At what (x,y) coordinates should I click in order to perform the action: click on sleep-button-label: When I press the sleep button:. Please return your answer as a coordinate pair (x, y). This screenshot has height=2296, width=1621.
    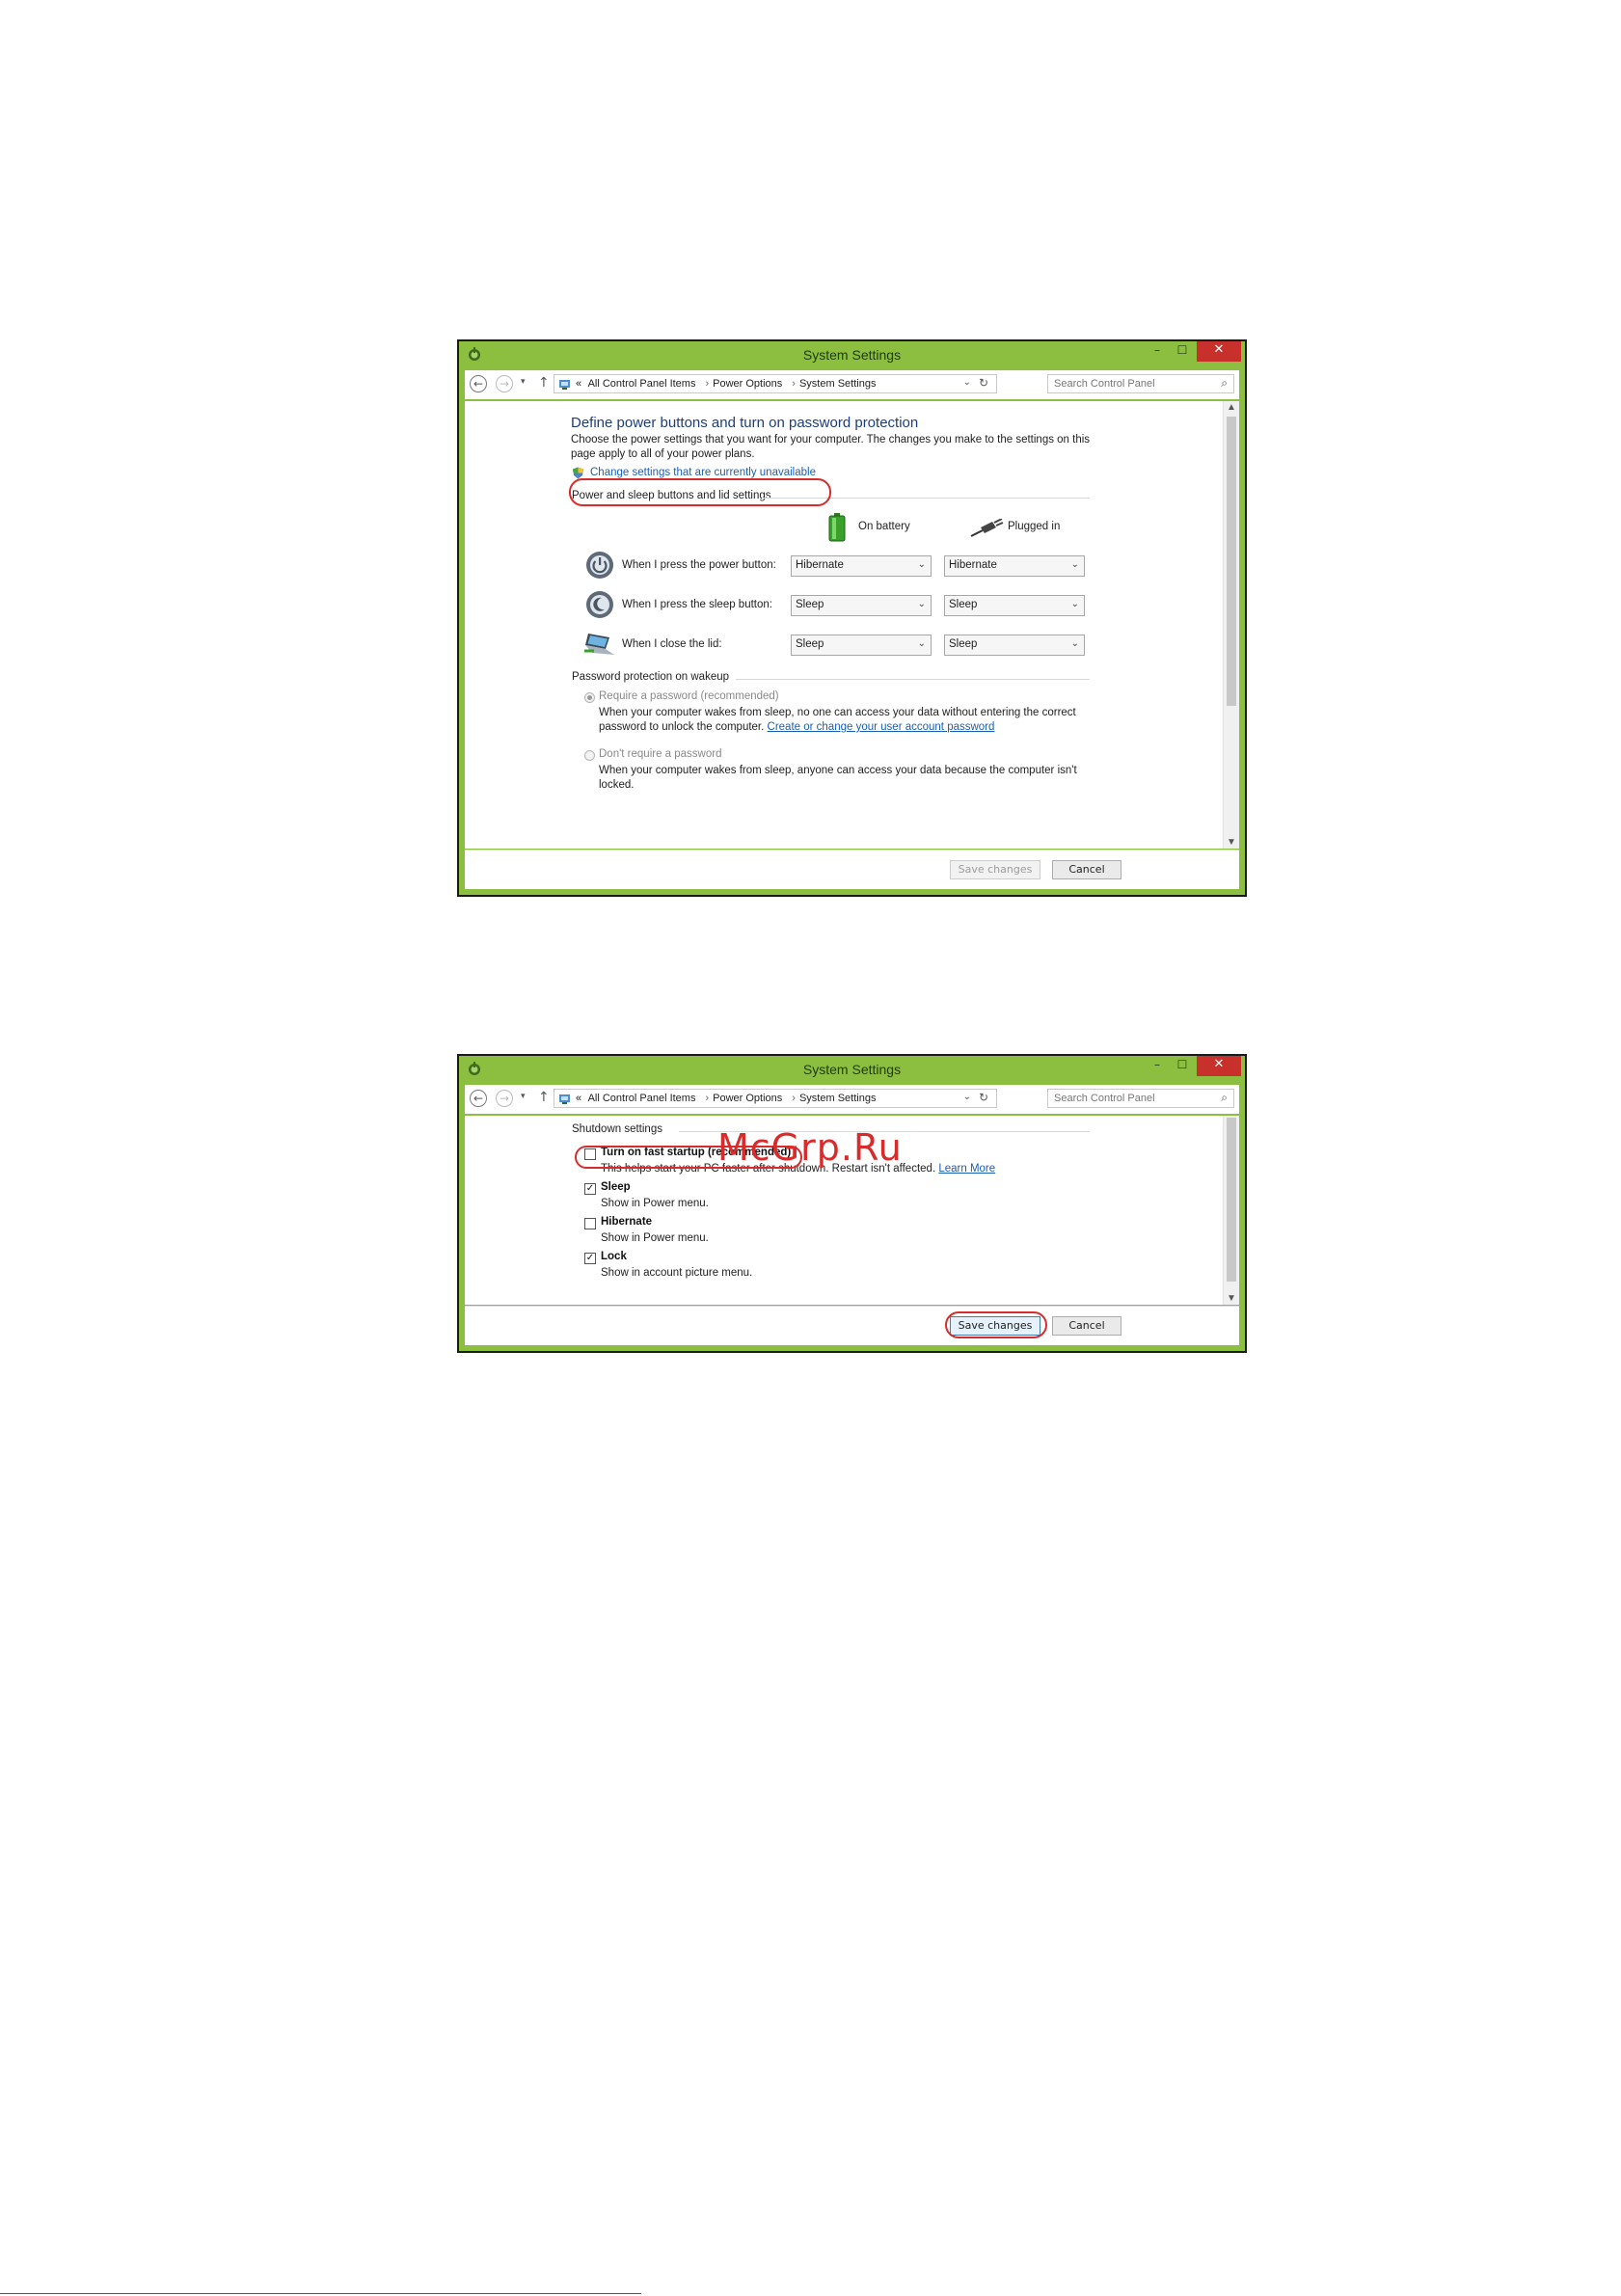
    Looking at the image, I should click on (697, 604).